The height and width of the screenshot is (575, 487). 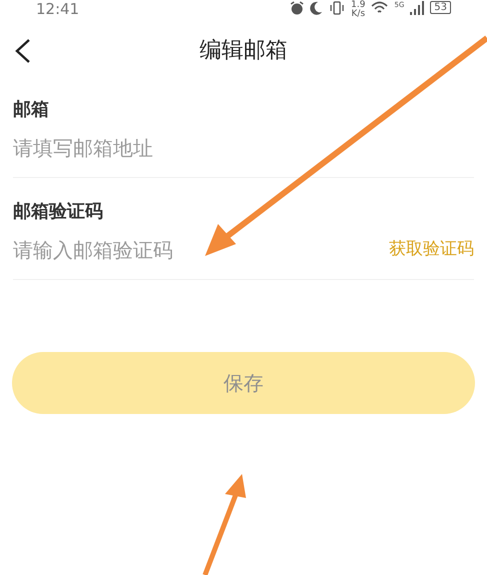 What do you see at coordinates (317, 8) in the screenshot?
I see `moon-icon` at bounding box center [317, 8].